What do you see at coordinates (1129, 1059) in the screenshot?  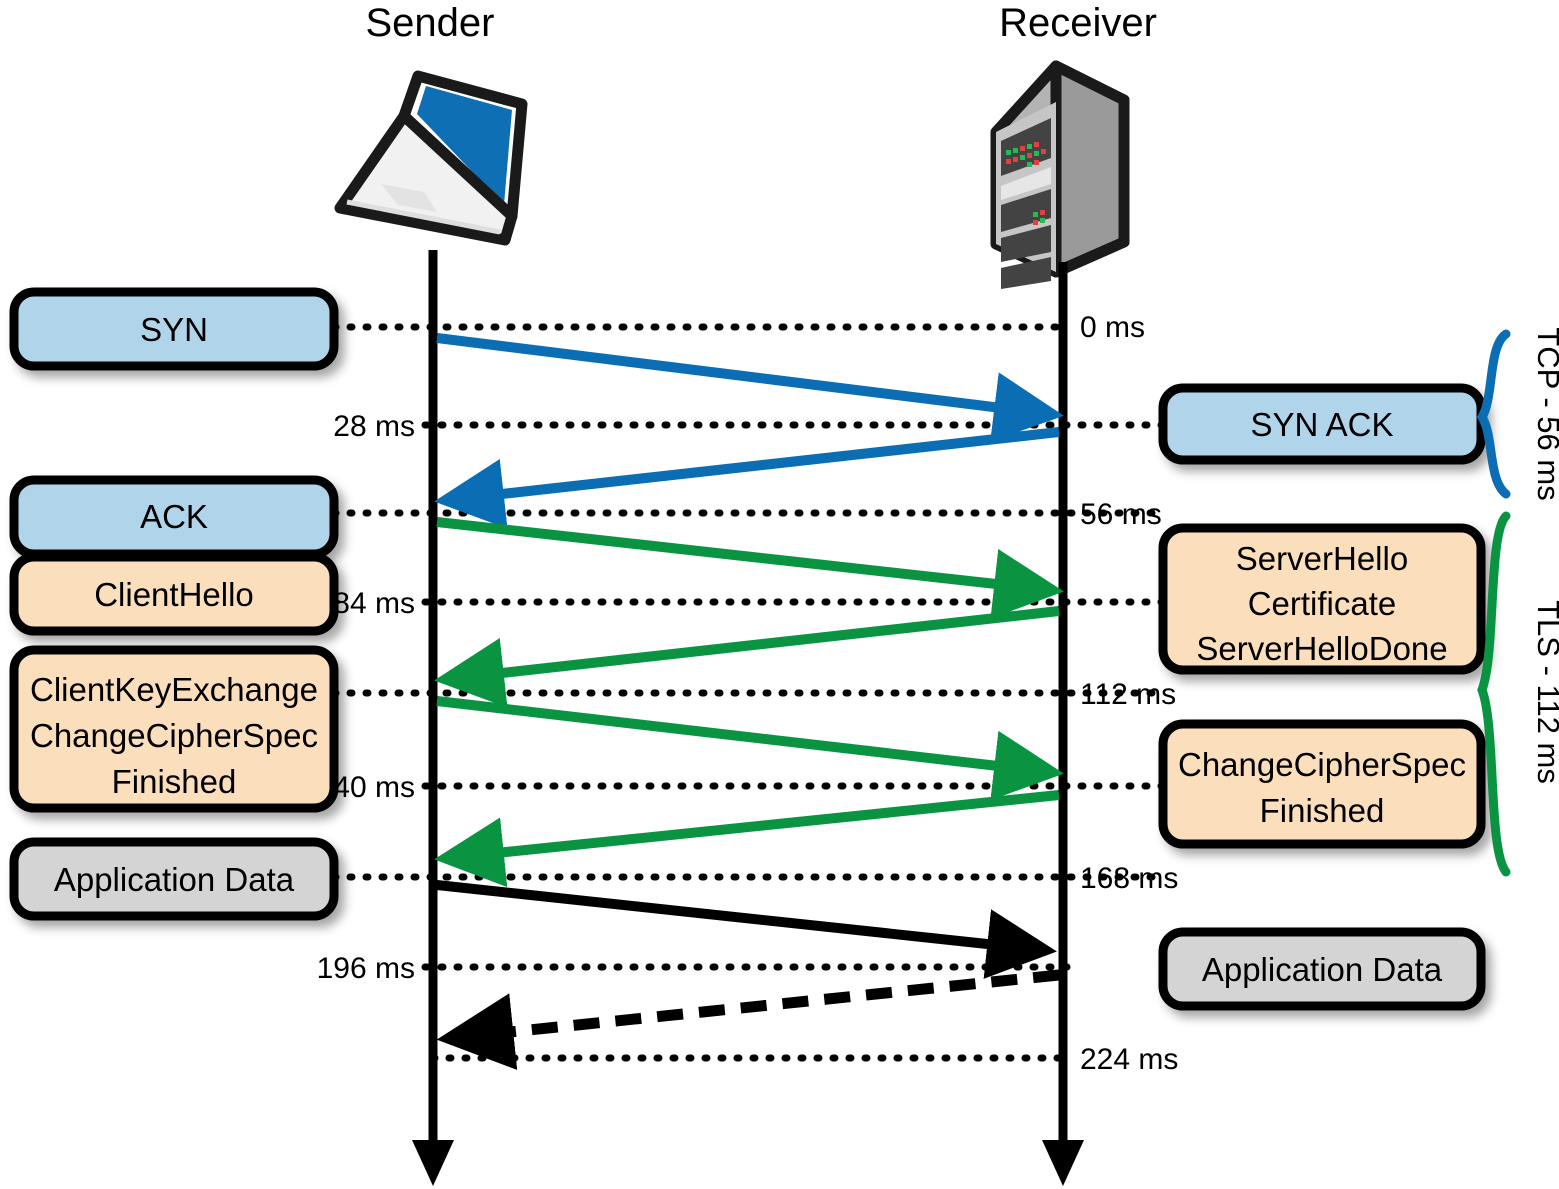 I see `time-label-224ms: 224 ms` at bounding box center [1129, 1059].